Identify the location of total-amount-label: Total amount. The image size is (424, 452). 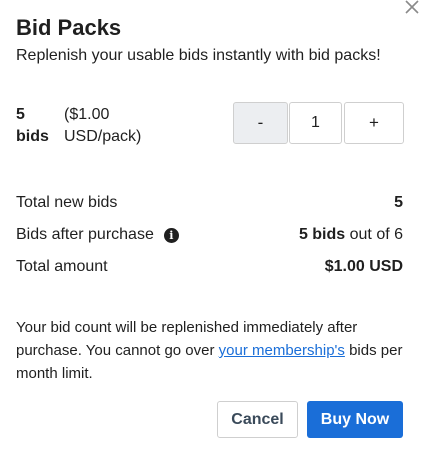
(62, 266).